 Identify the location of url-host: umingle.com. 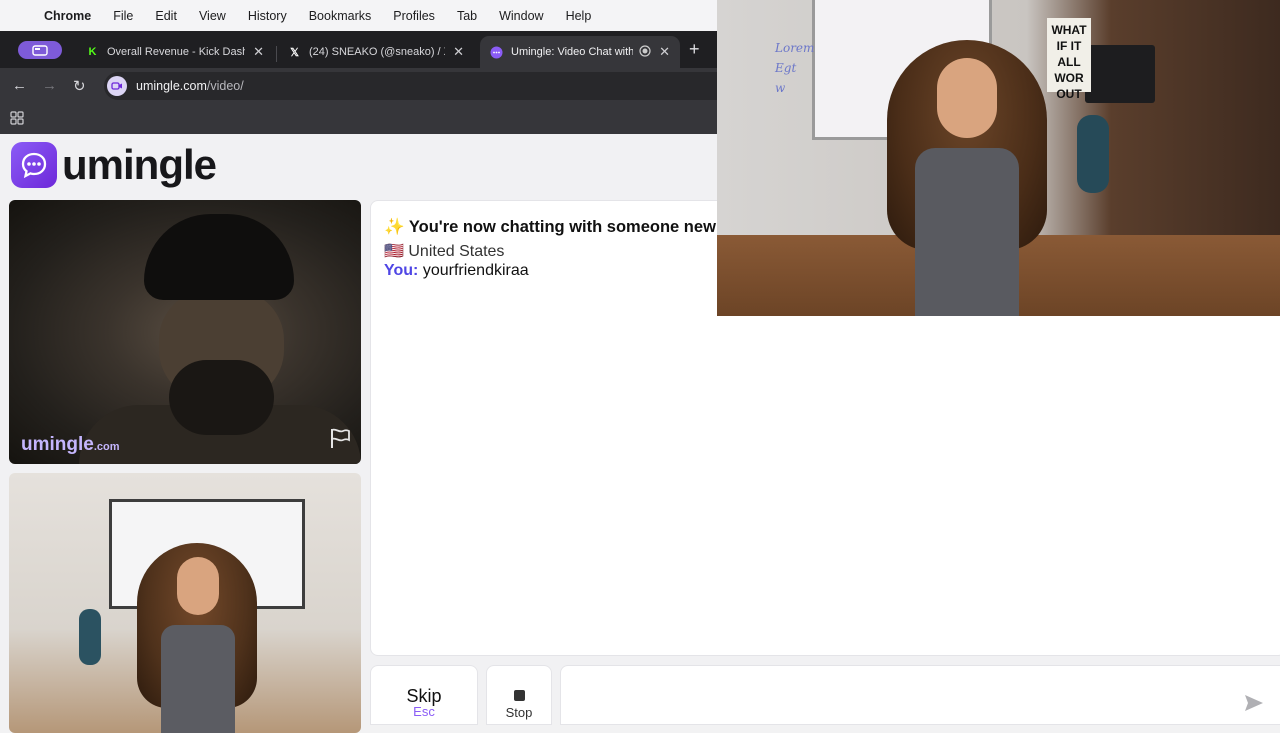
(171, 86).